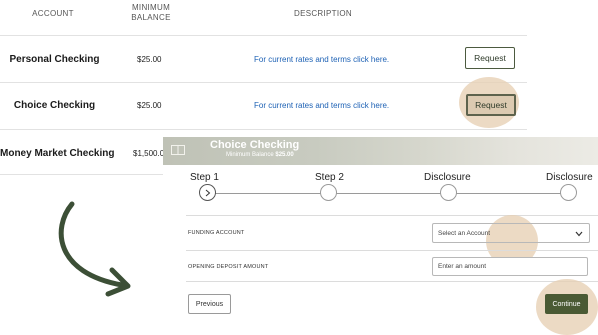 The width and height of the screenshot is (598, 335). Describe the element at coordinates (566, 304) in the screenshot. I see `continue-button: Continue` at that location.